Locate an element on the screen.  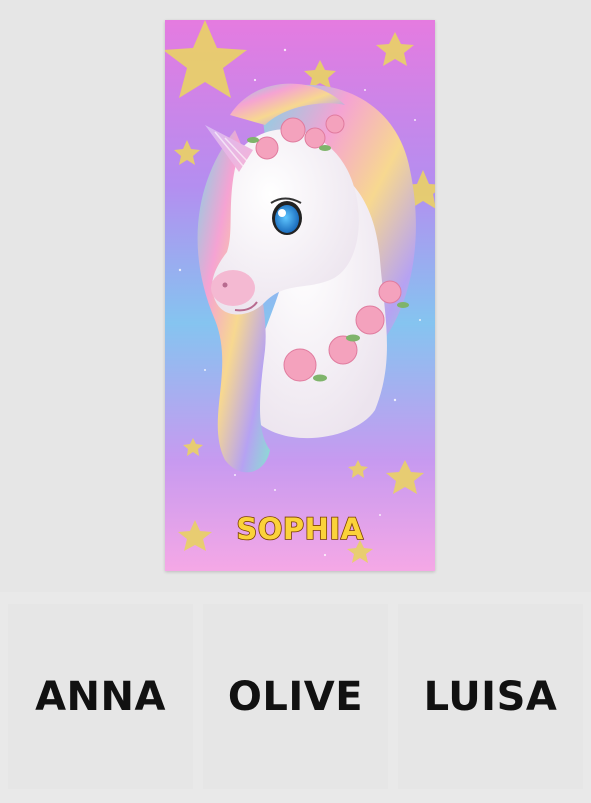
name-option-label: OLIVE is located at coordinates (295, 696).